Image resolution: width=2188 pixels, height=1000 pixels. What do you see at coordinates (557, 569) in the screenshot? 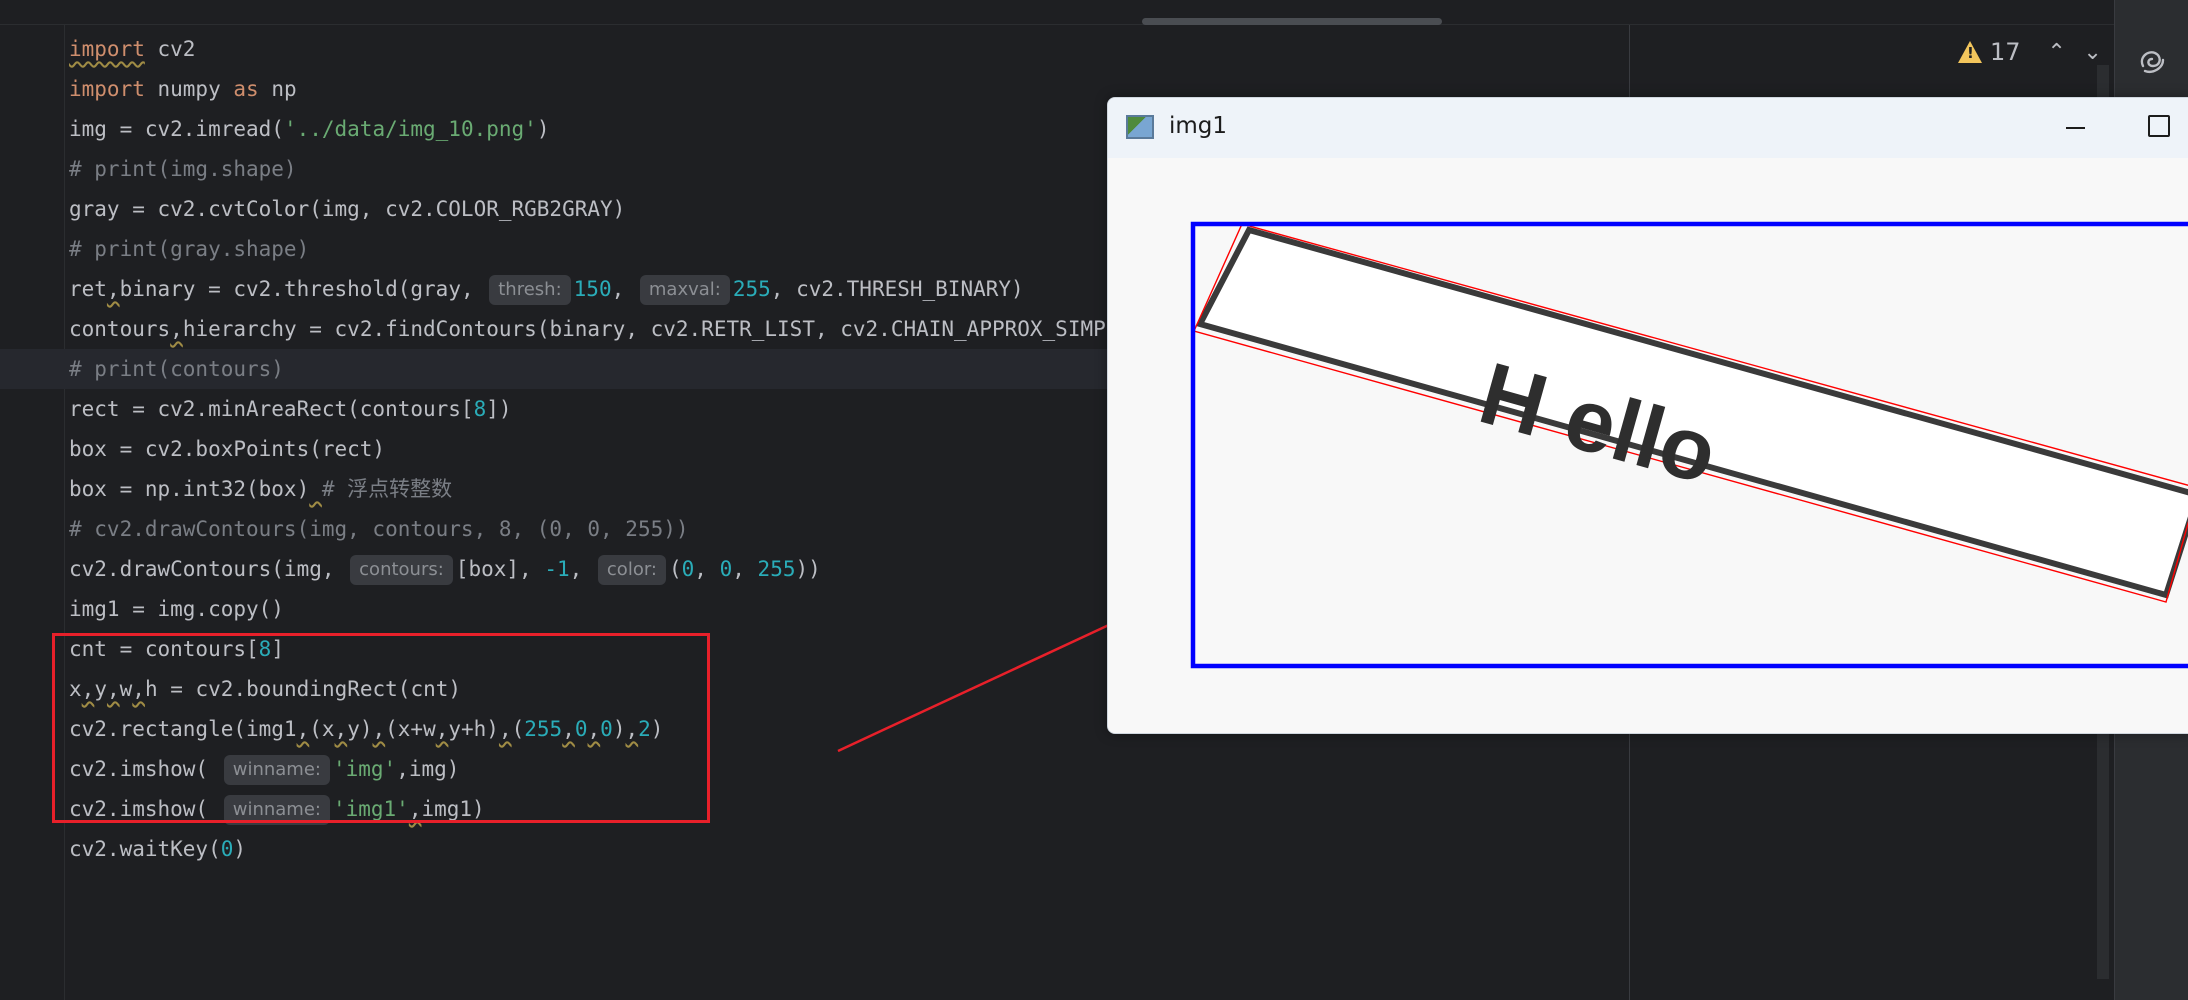
I see `code-token: -1` at bounding box center [557, 569].